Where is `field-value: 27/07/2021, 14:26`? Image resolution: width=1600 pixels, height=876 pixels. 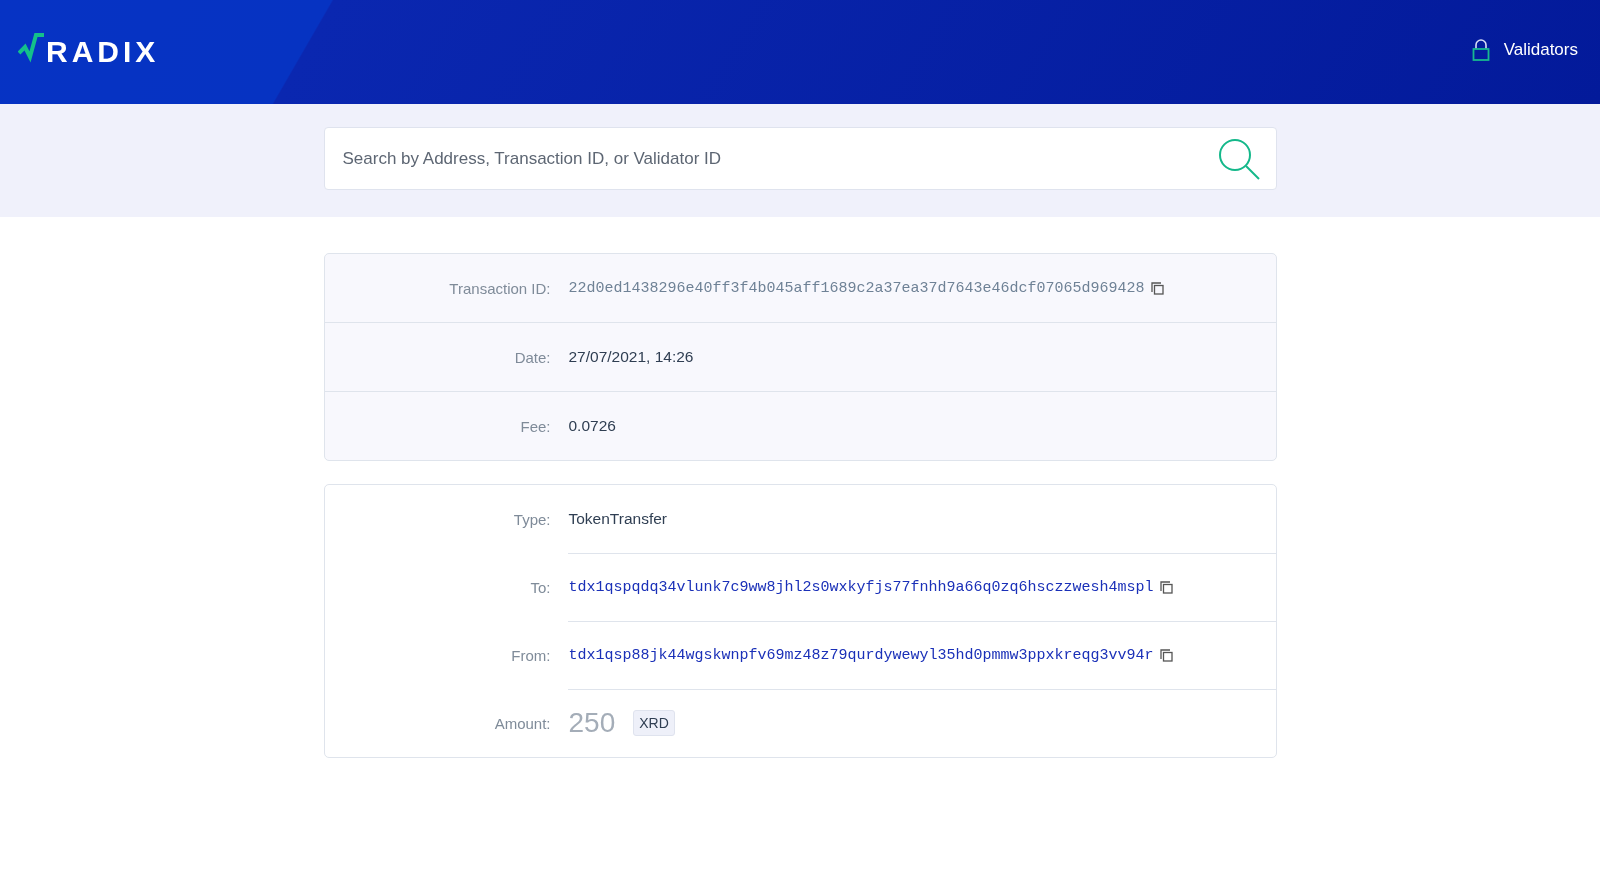
field-value: 27/07/2021, 14:26 is located at coordinates (631, 357).